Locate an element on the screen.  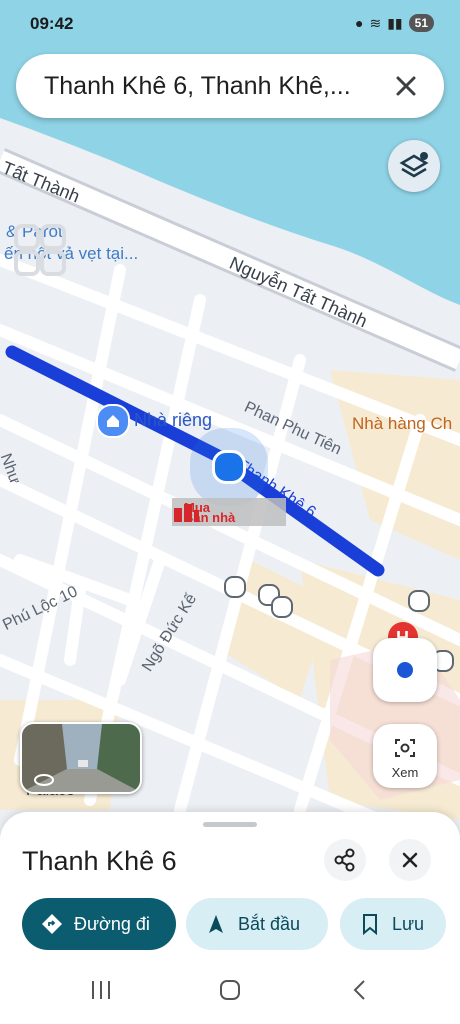
home-nav-icon is located at coordinates (230, 990).